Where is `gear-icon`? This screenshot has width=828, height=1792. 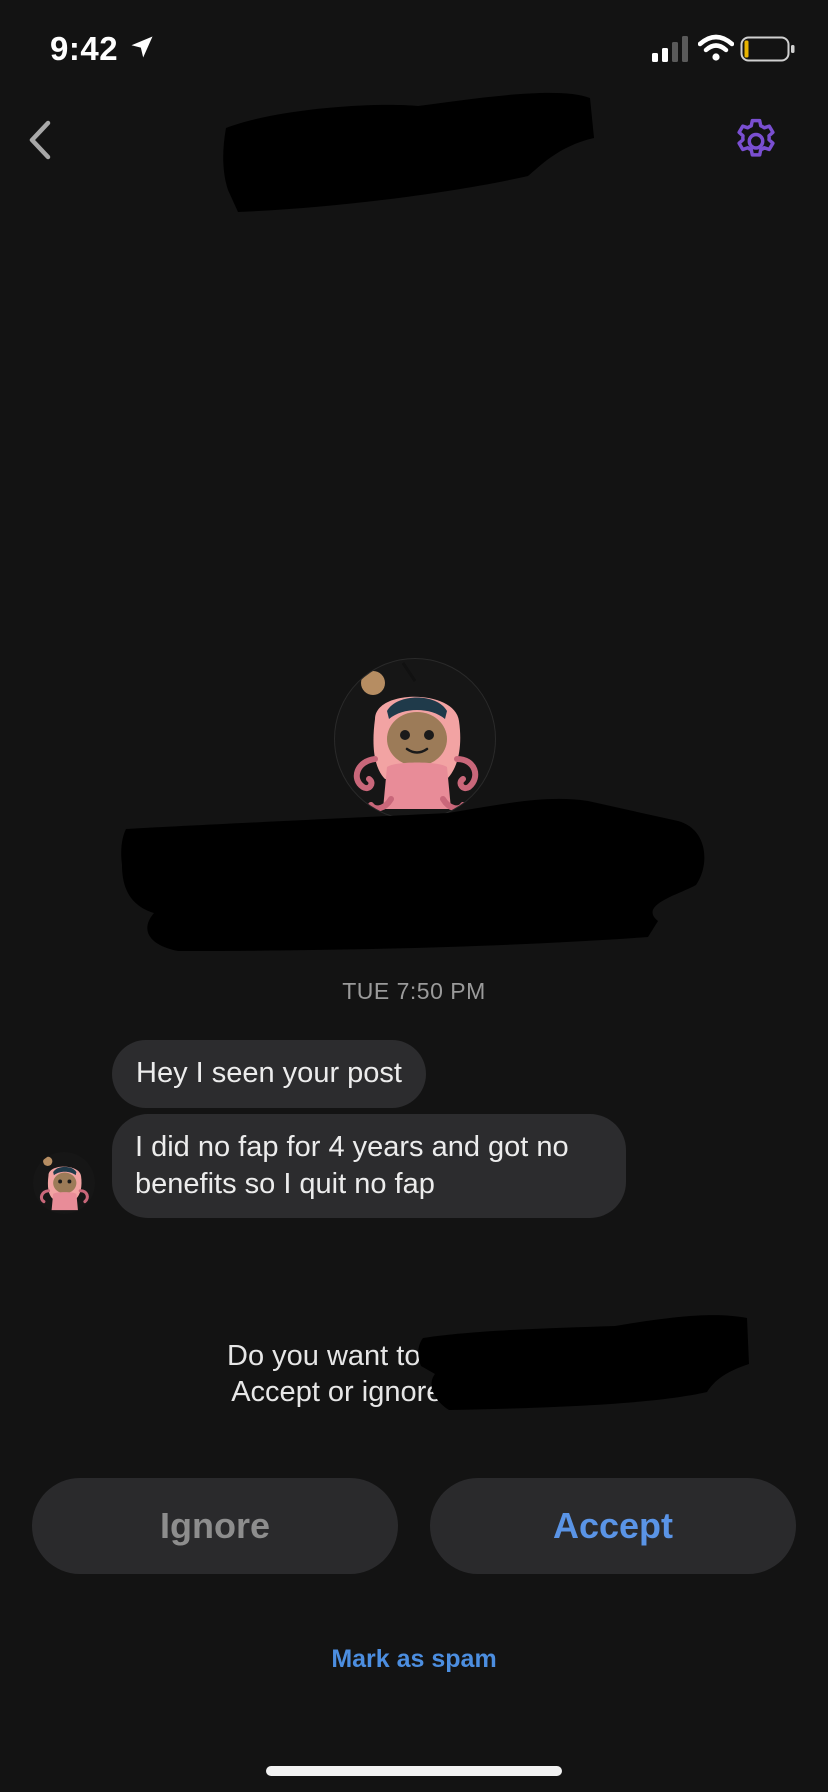 gear-icon is located at coordinates (756, 138).